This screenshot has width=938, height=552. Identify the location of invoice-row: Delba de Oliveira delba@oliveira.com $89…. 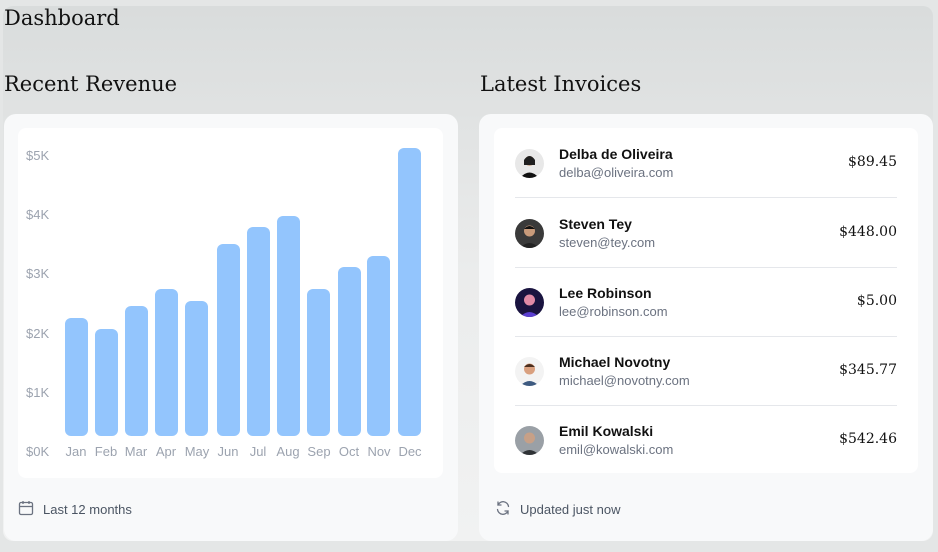
(706, 163).